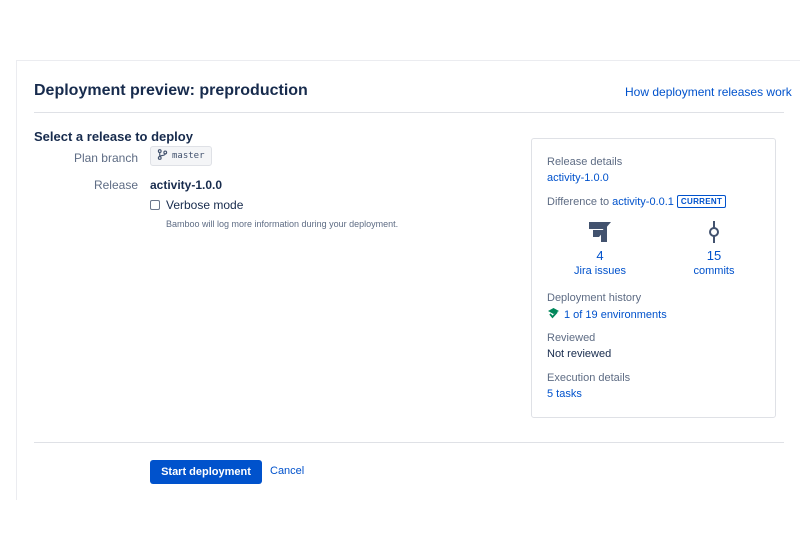 This screenshot has height=559, width=800. I want to click on execution-details-link: 5 tasks, so click(564, 394).